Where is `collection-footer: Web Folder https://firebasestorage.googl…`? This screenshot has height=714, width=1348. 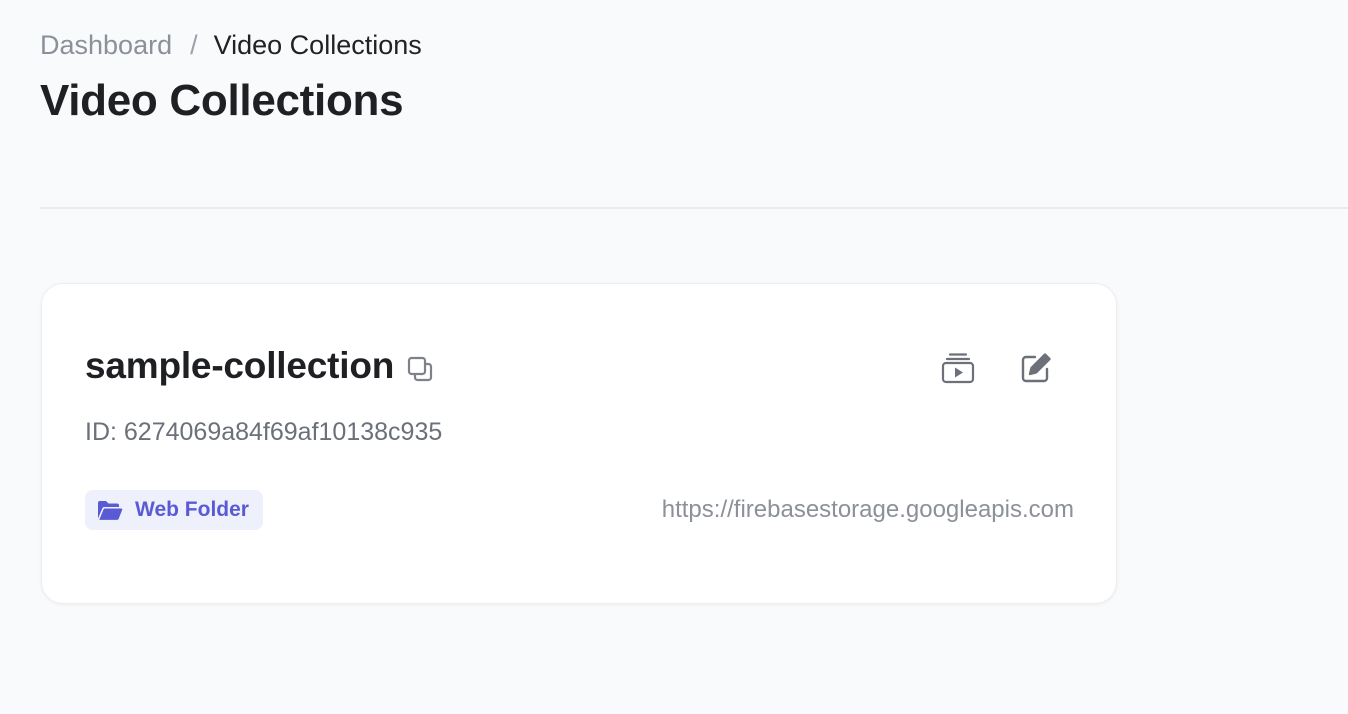 collection-footer: Web Folder https://firebasestorage.googl… is located at coordinates (579, 510).